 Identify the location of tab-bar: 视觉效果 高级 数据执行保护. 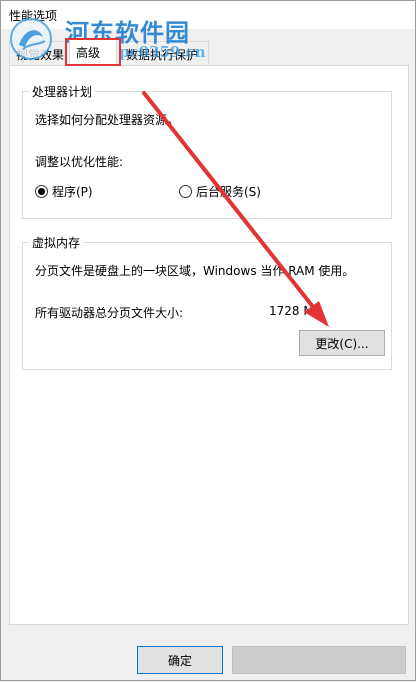
(209, 52).